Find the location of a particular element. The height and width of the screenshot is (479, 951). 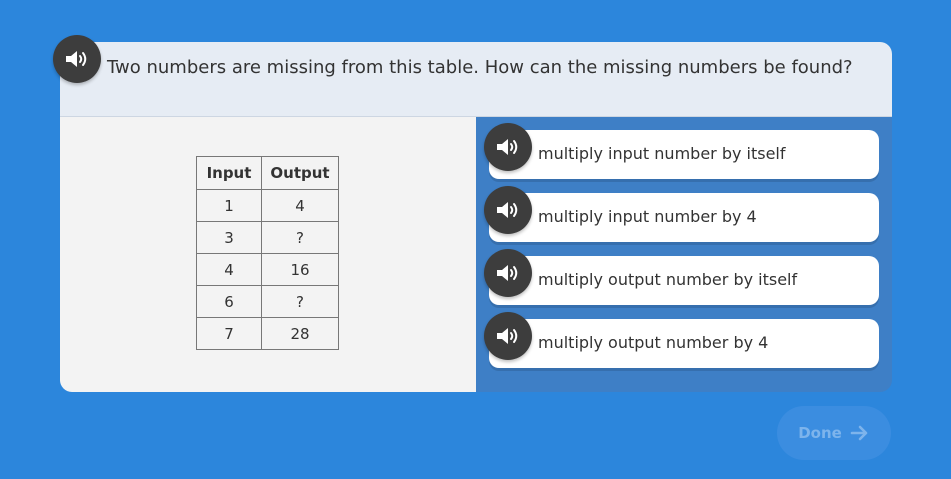

question-audio-button is located at coordinates (77, 59).